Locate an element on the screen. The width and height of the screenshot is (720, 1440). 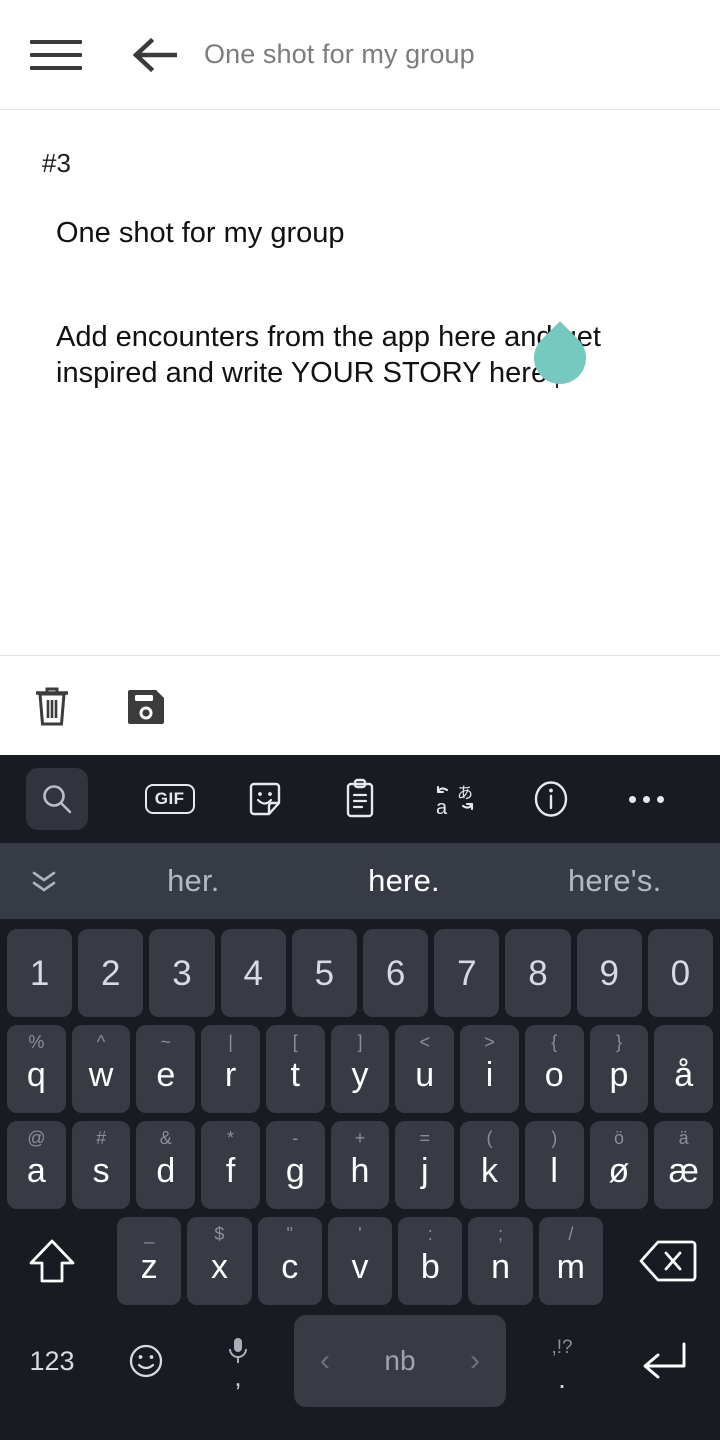
svg-text: あ is located at coordinates (465, 792).